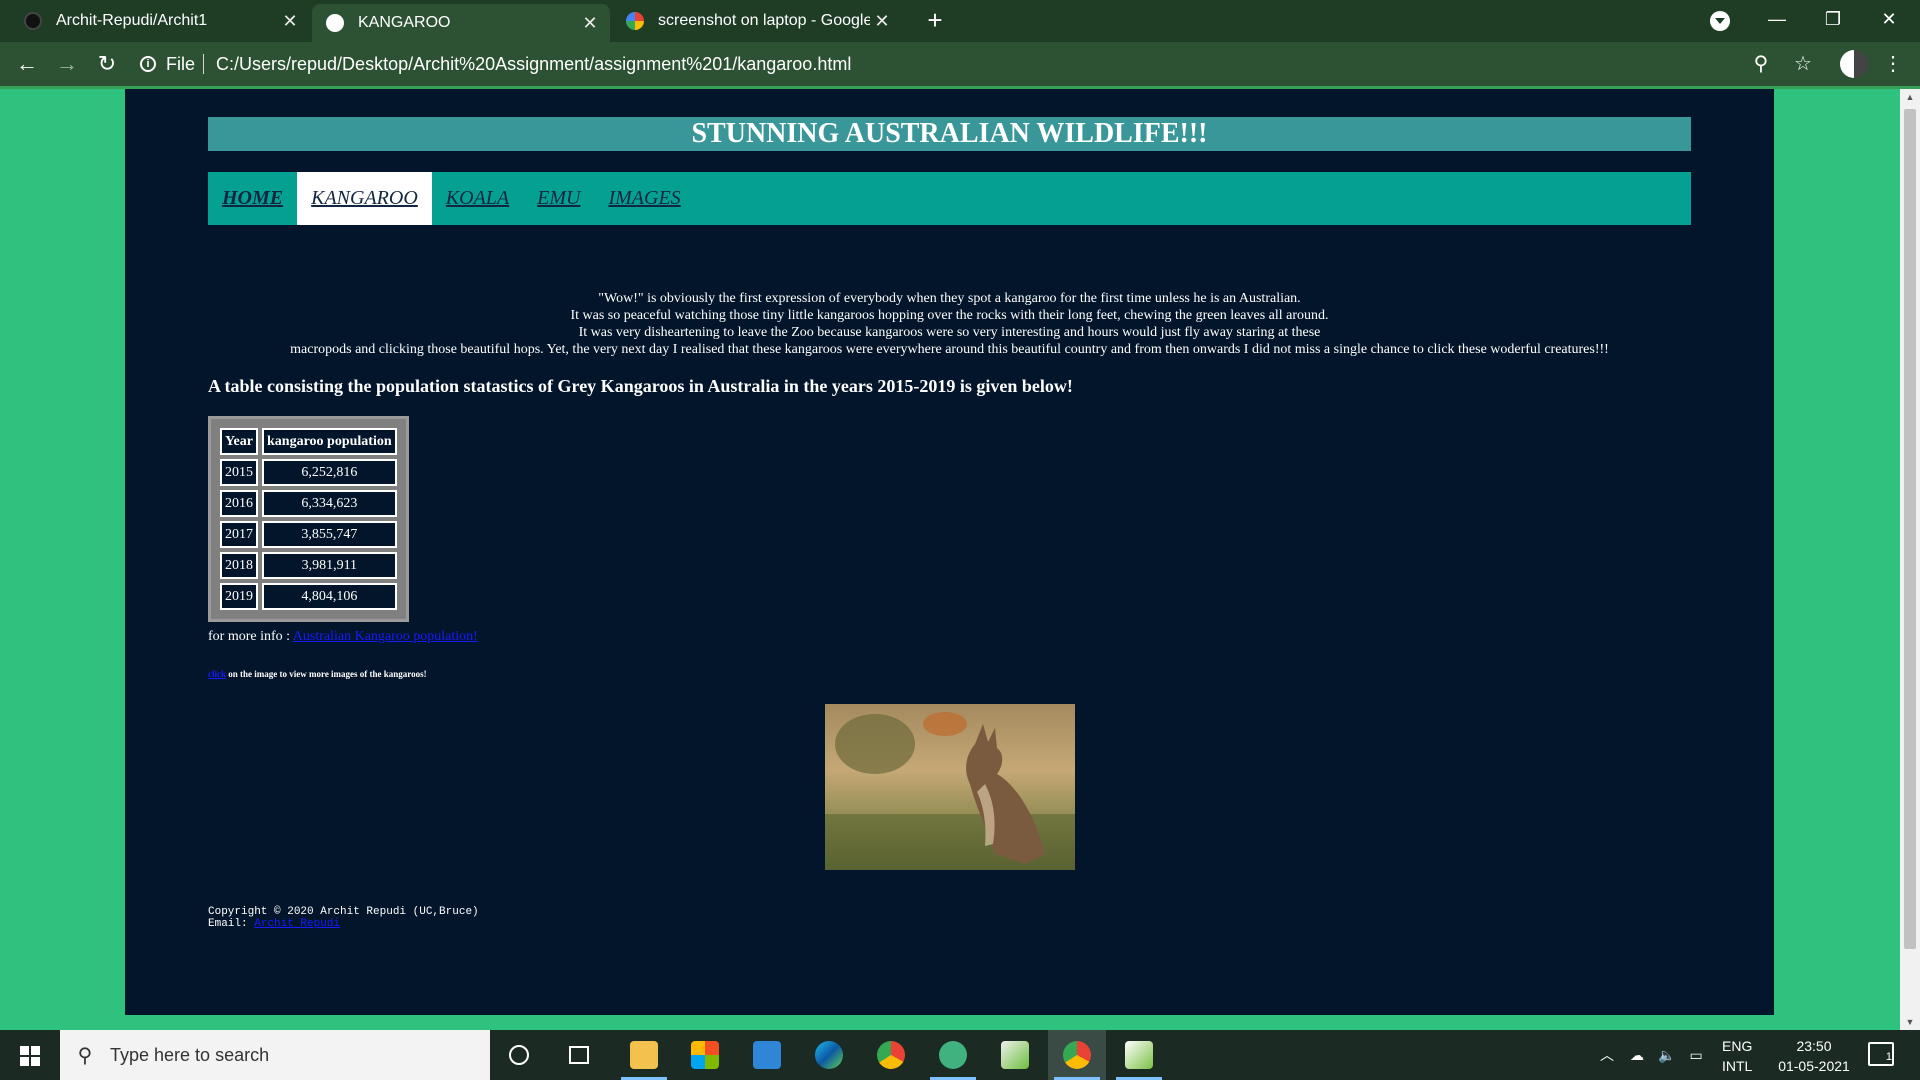  I want to click on atom-icon, so click(953, 1055).